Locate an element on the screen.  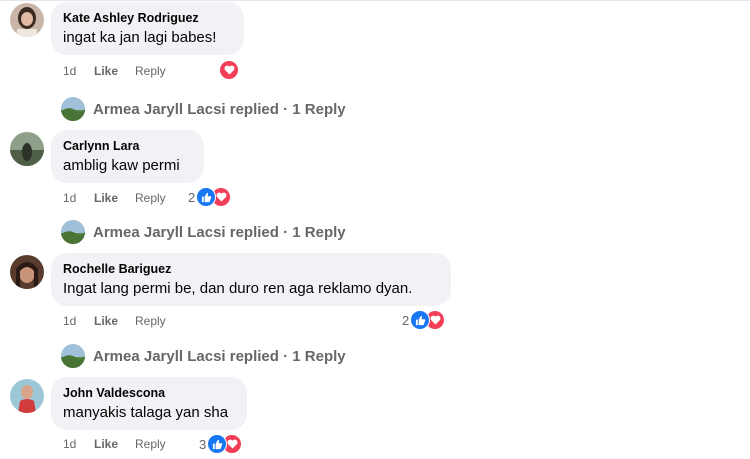
reaction-summary is located at coordinates (228, 70).